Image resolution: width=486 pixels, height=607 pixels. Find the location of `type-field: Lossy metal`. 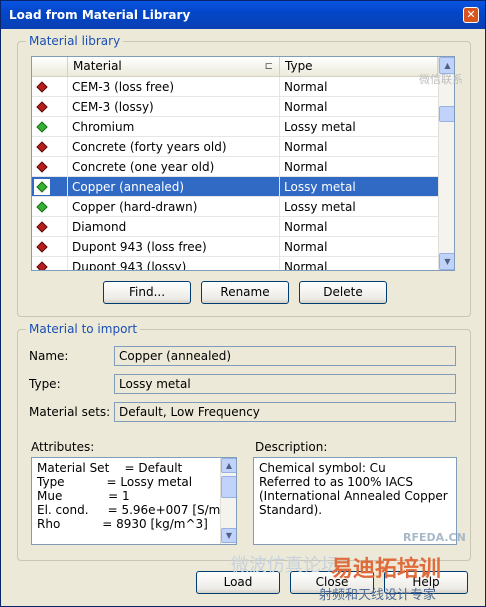

type-field: Lossy metal is located at coordinates (285, 384).